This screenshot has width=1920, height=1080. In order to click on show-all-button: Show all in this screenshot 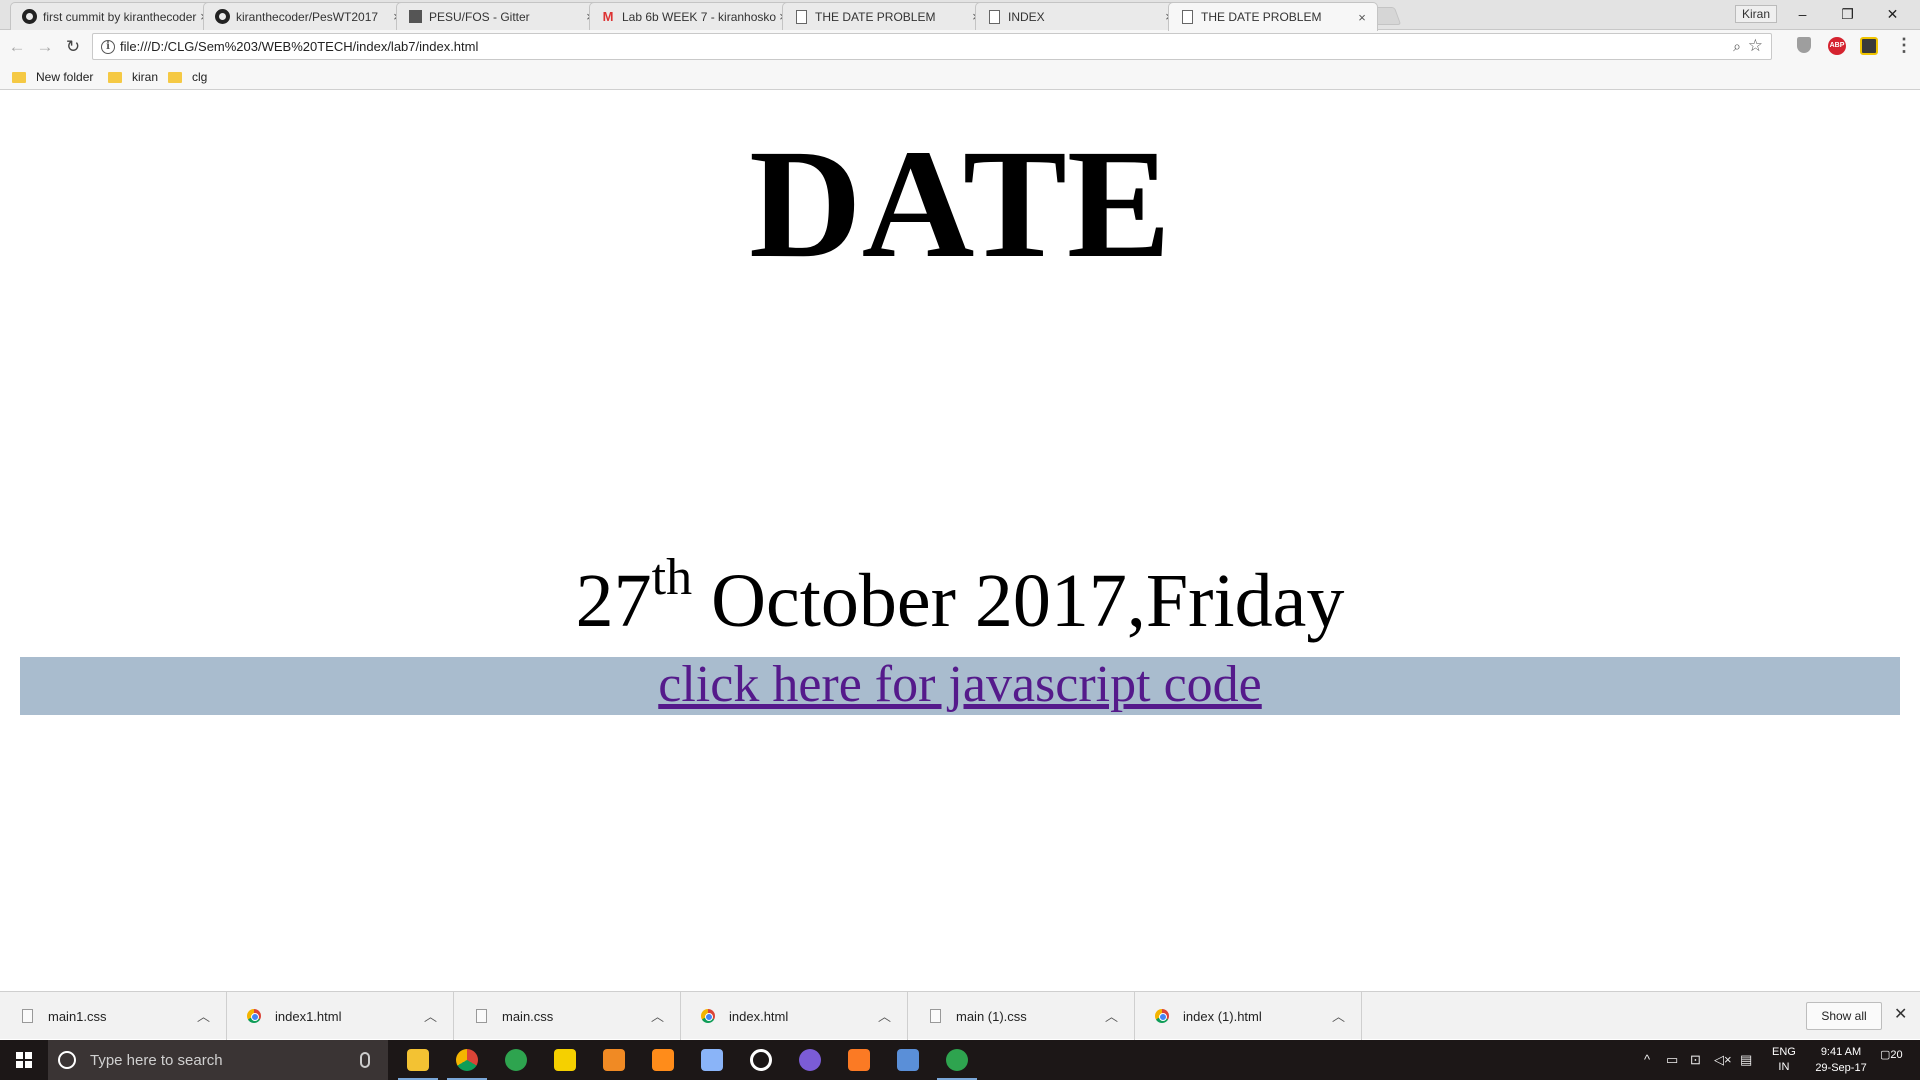, I will do `click(1844, 1016)`.